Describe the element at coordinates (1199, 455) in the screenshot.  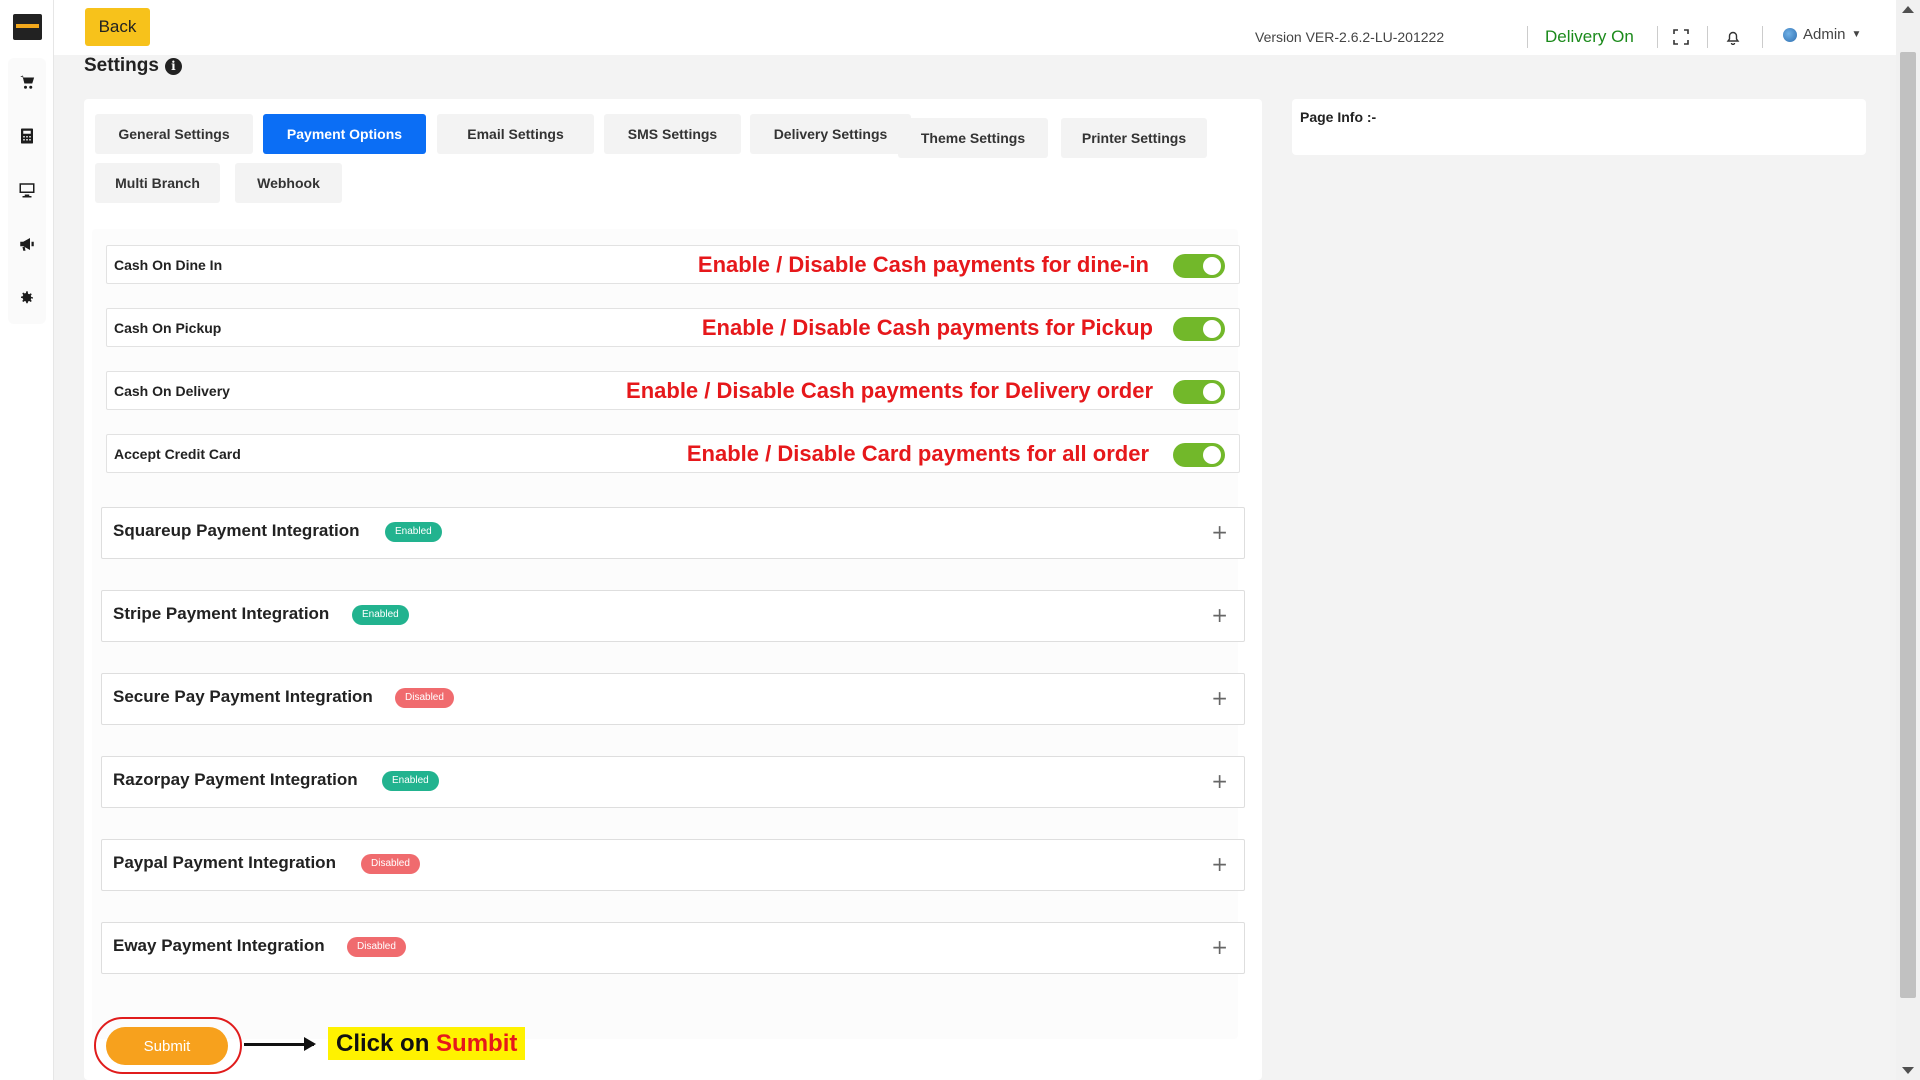
I see `credit-card-toggle` at that location.